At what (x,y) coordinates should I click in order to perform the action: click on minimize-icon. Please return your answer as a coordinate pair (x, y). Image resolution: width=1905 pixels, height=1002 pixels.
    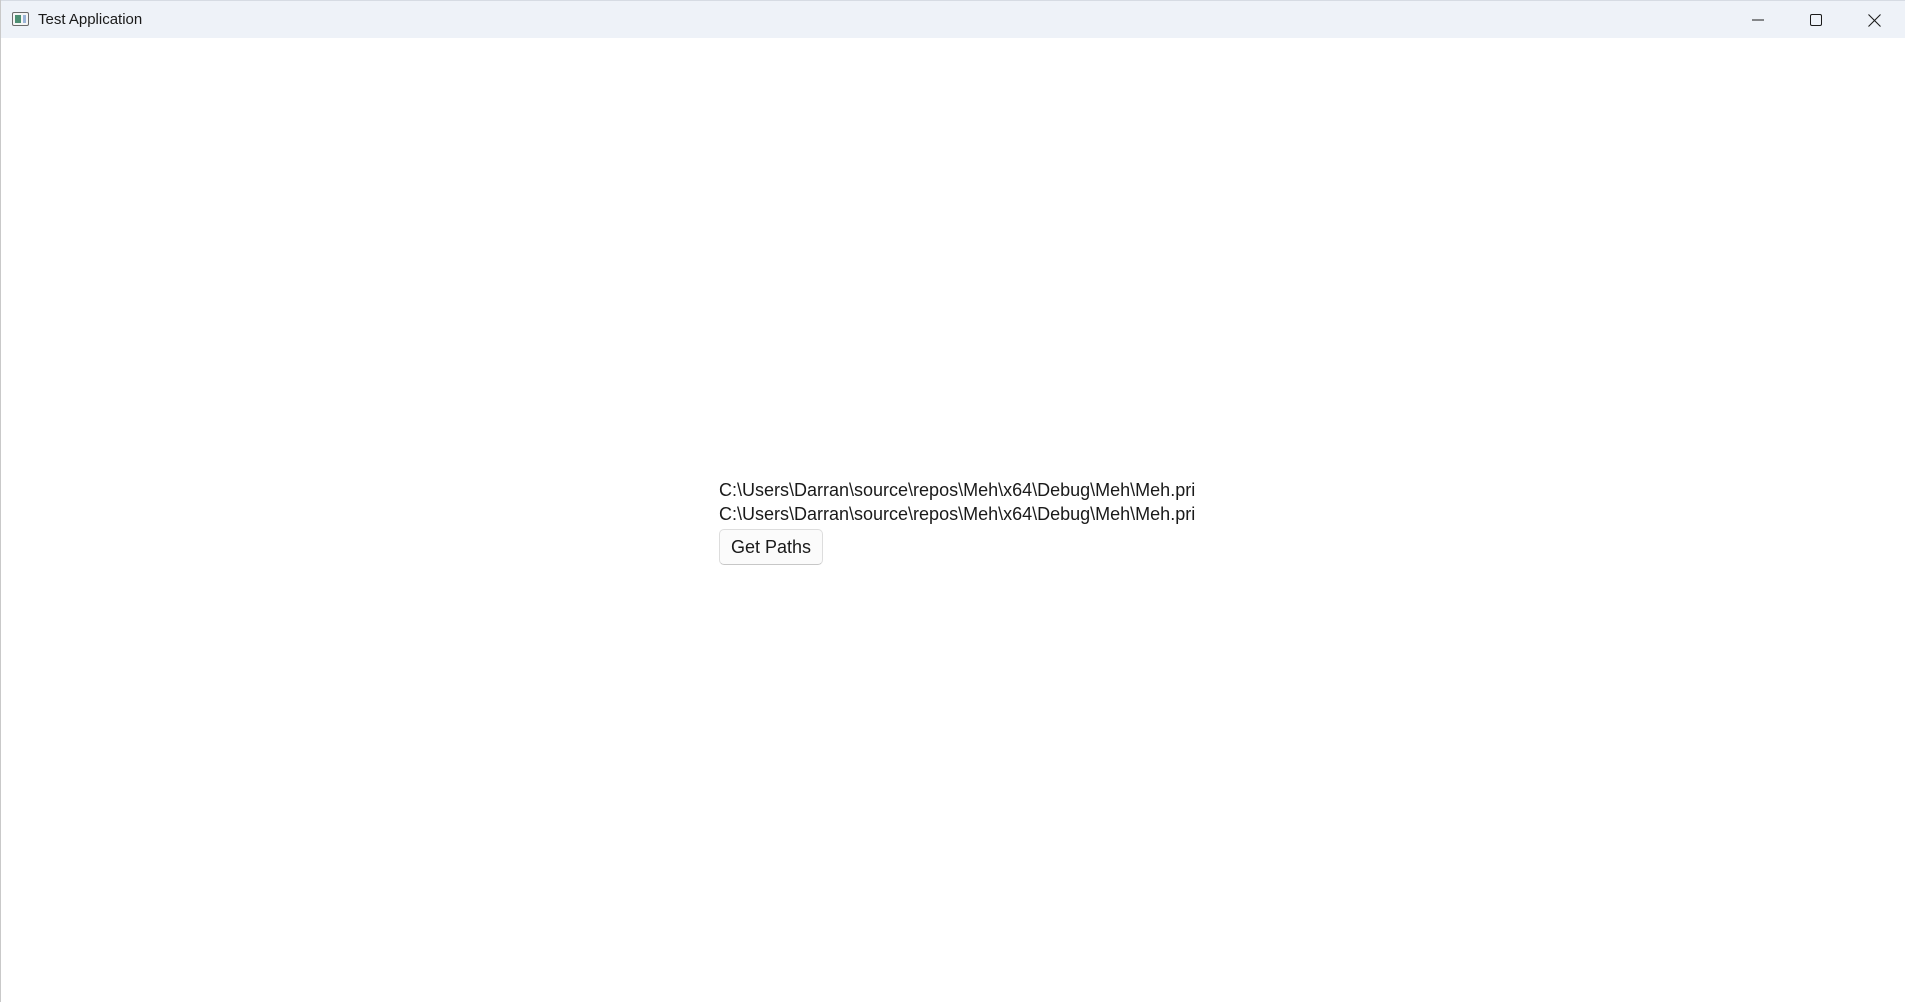
    Looking at the image, I should click on (1758, 20).